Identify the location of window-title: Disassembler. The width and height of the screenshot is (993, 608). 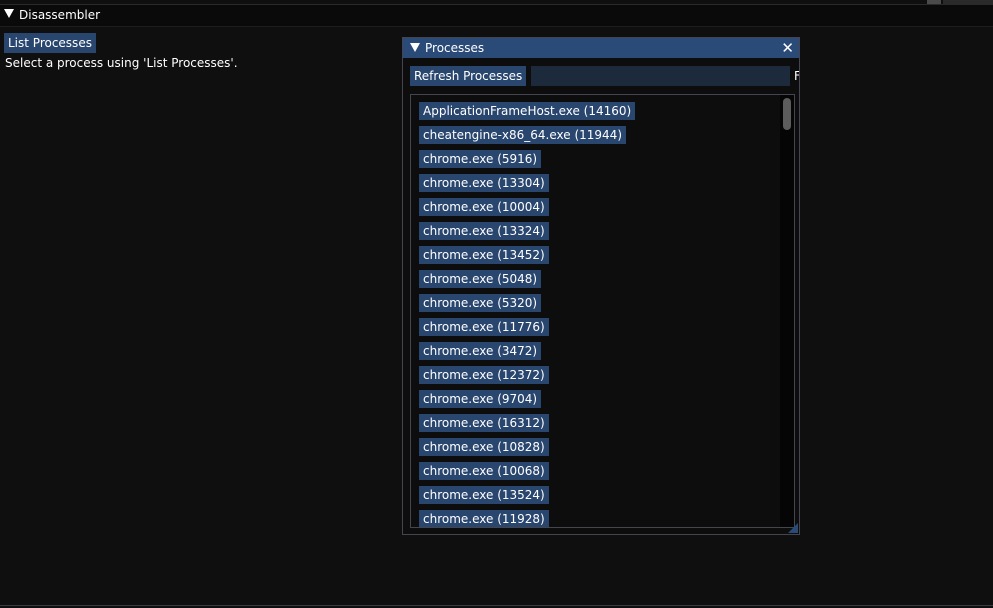
(60, 15).